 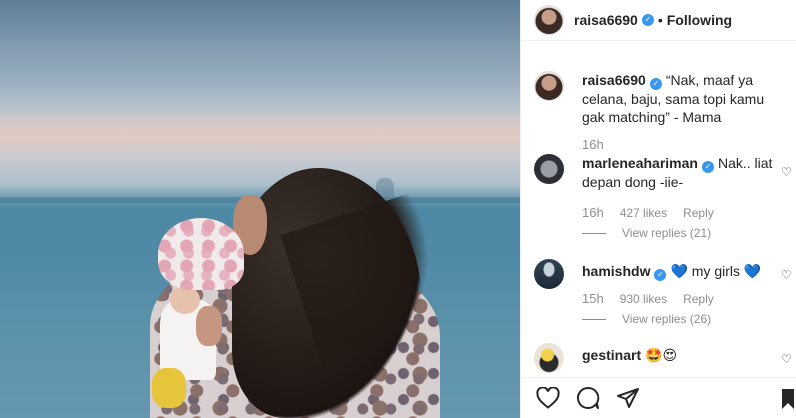 I want to click on post-header: raisa6690 ✓ • Following, so click(x=658, y=20).